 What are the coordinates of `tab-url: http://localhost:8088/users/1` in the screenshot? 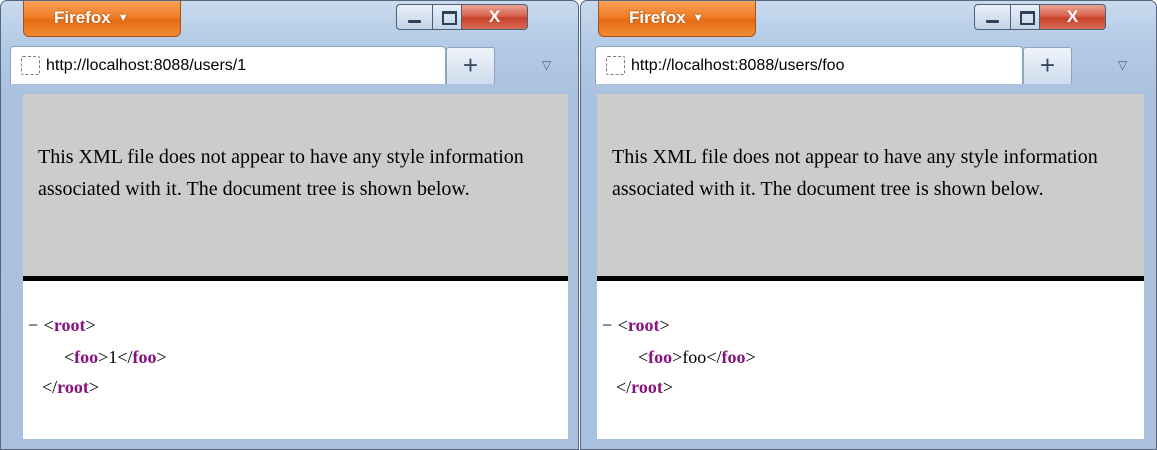 It's located at (146, 65).